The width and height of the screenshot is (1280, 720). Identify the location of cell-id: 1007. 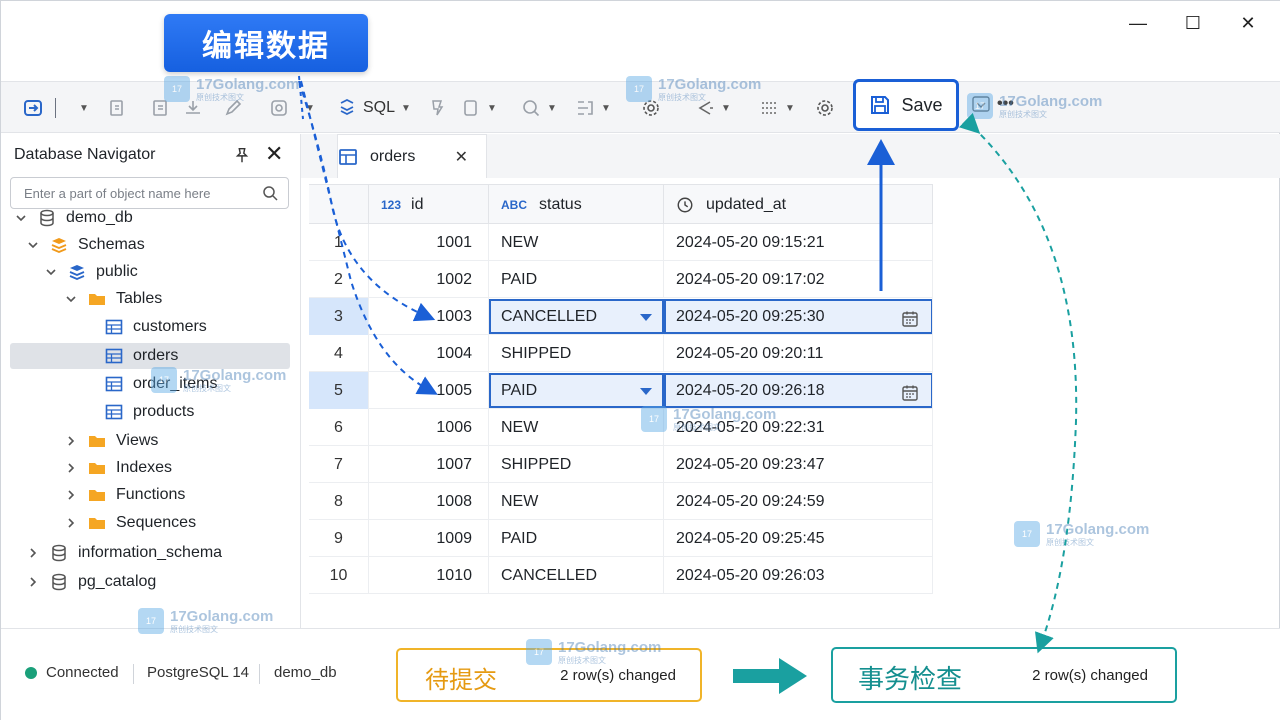
(429, 464).